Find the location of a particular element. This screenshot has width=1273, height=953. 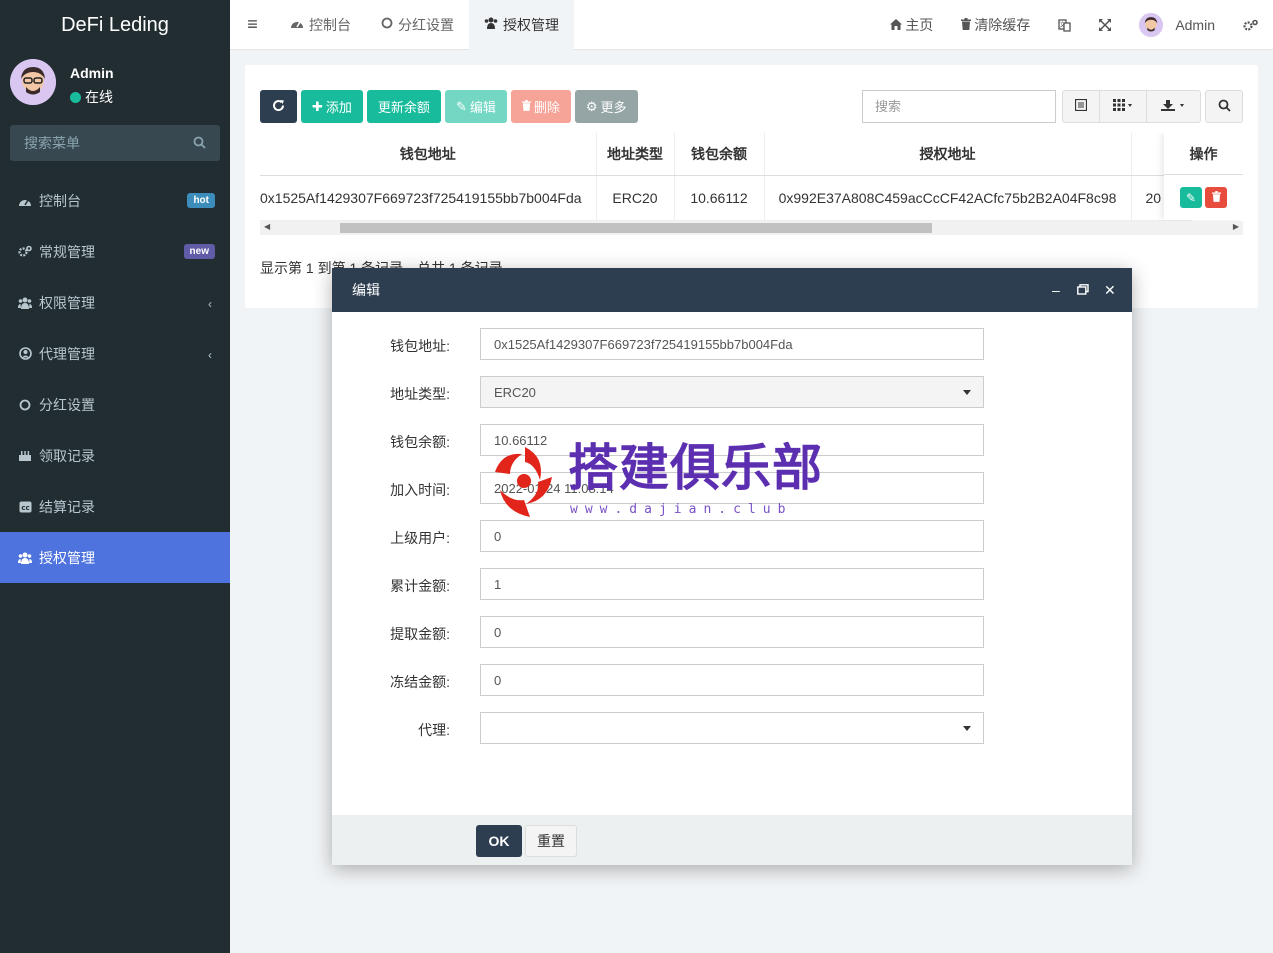

menu-search is located at coordinates (115, 143).